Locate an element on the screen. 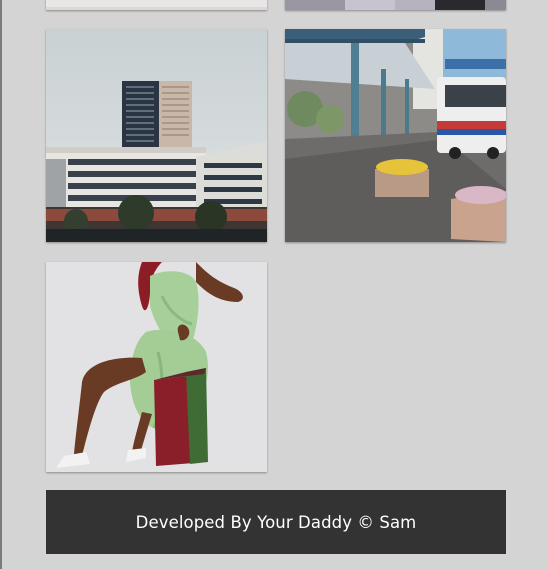  page-left-border is located at coordinates (1, 284).